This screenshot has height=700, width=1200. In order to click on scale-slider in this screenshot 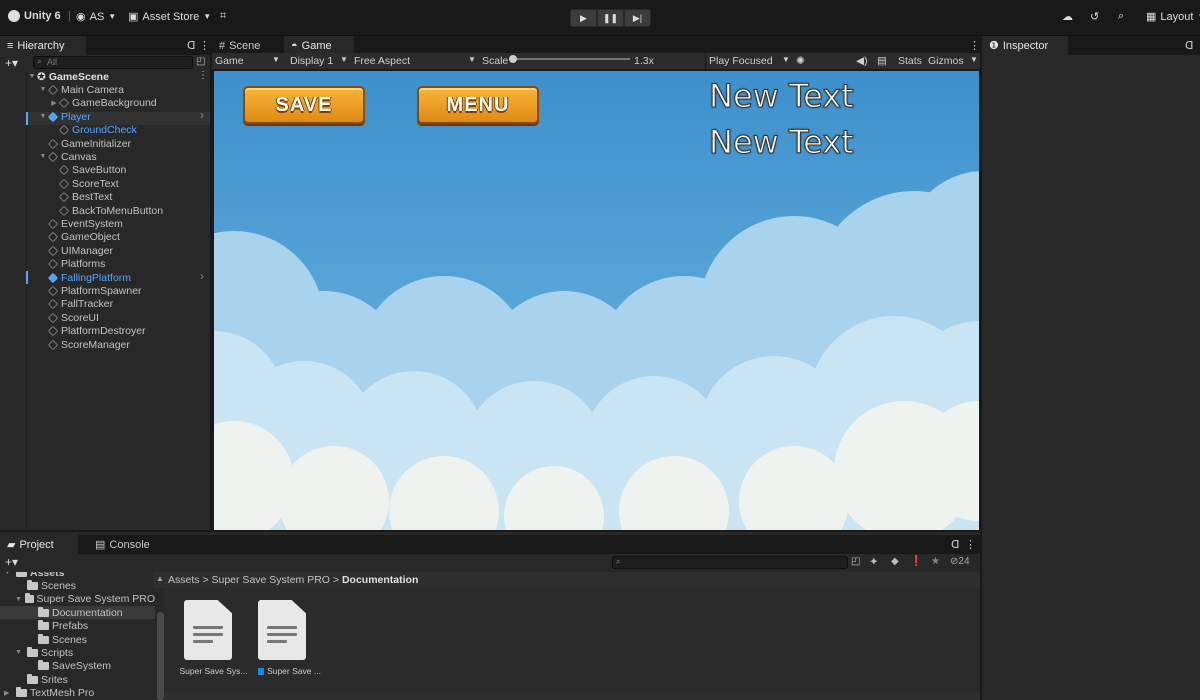, I will do `click(569, 59)`.